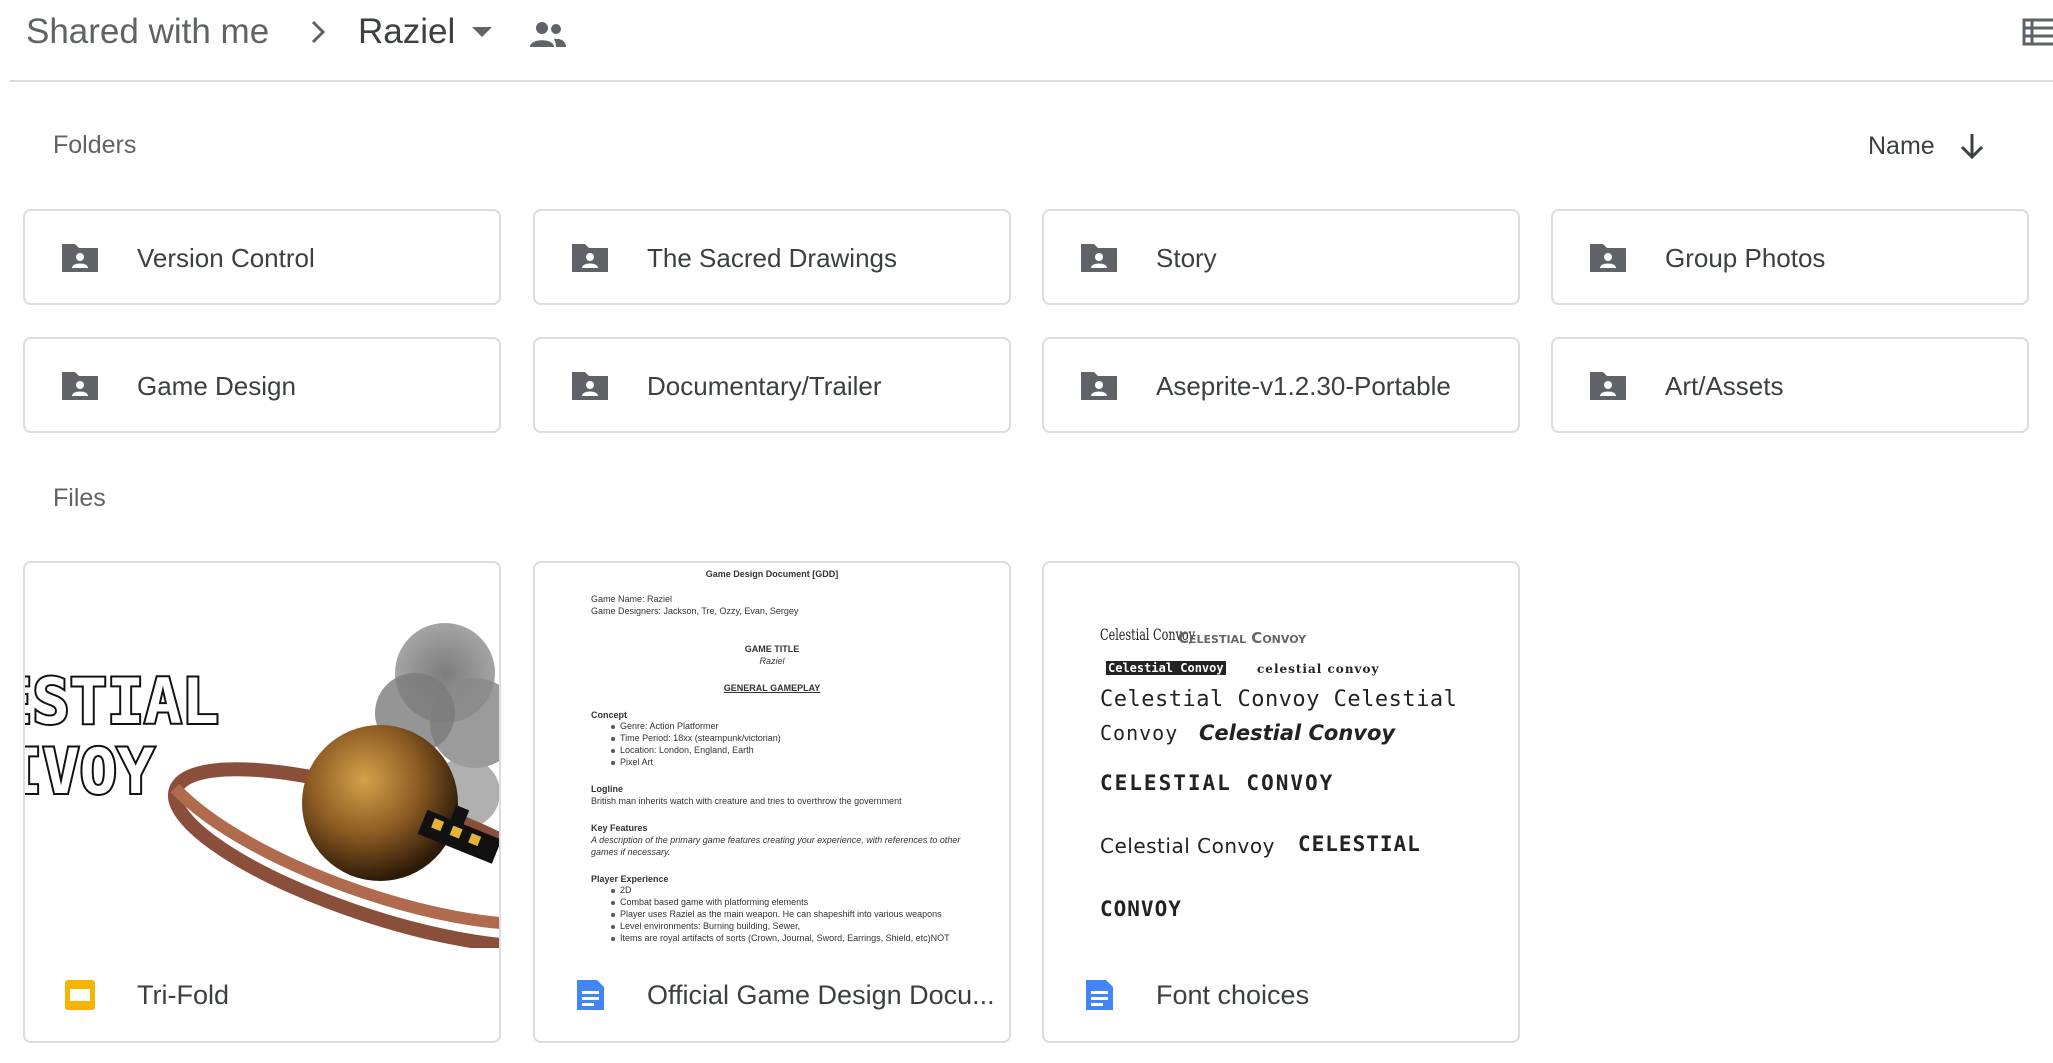 The width and height of the screenshot is (2053, 1063). I want to click on doc-player-item: 2D, so click(626, 890).